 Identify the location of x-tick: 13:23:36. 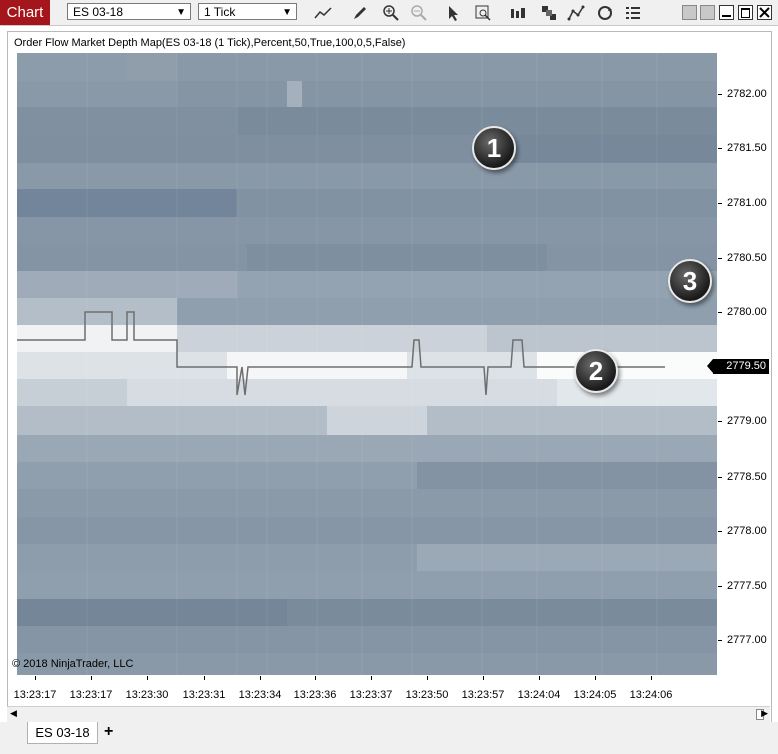
(315, 695).